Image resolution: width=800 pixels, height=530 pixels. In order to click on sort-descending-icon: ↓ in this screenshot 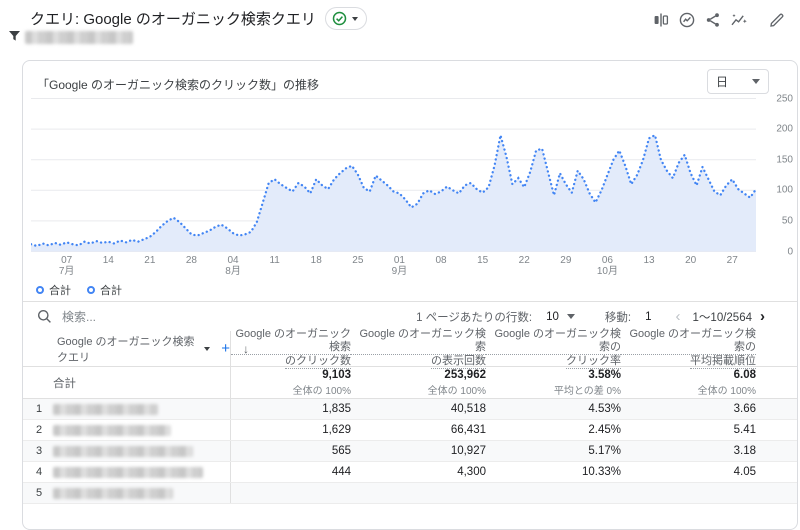, I will do `click(246, 349)`.